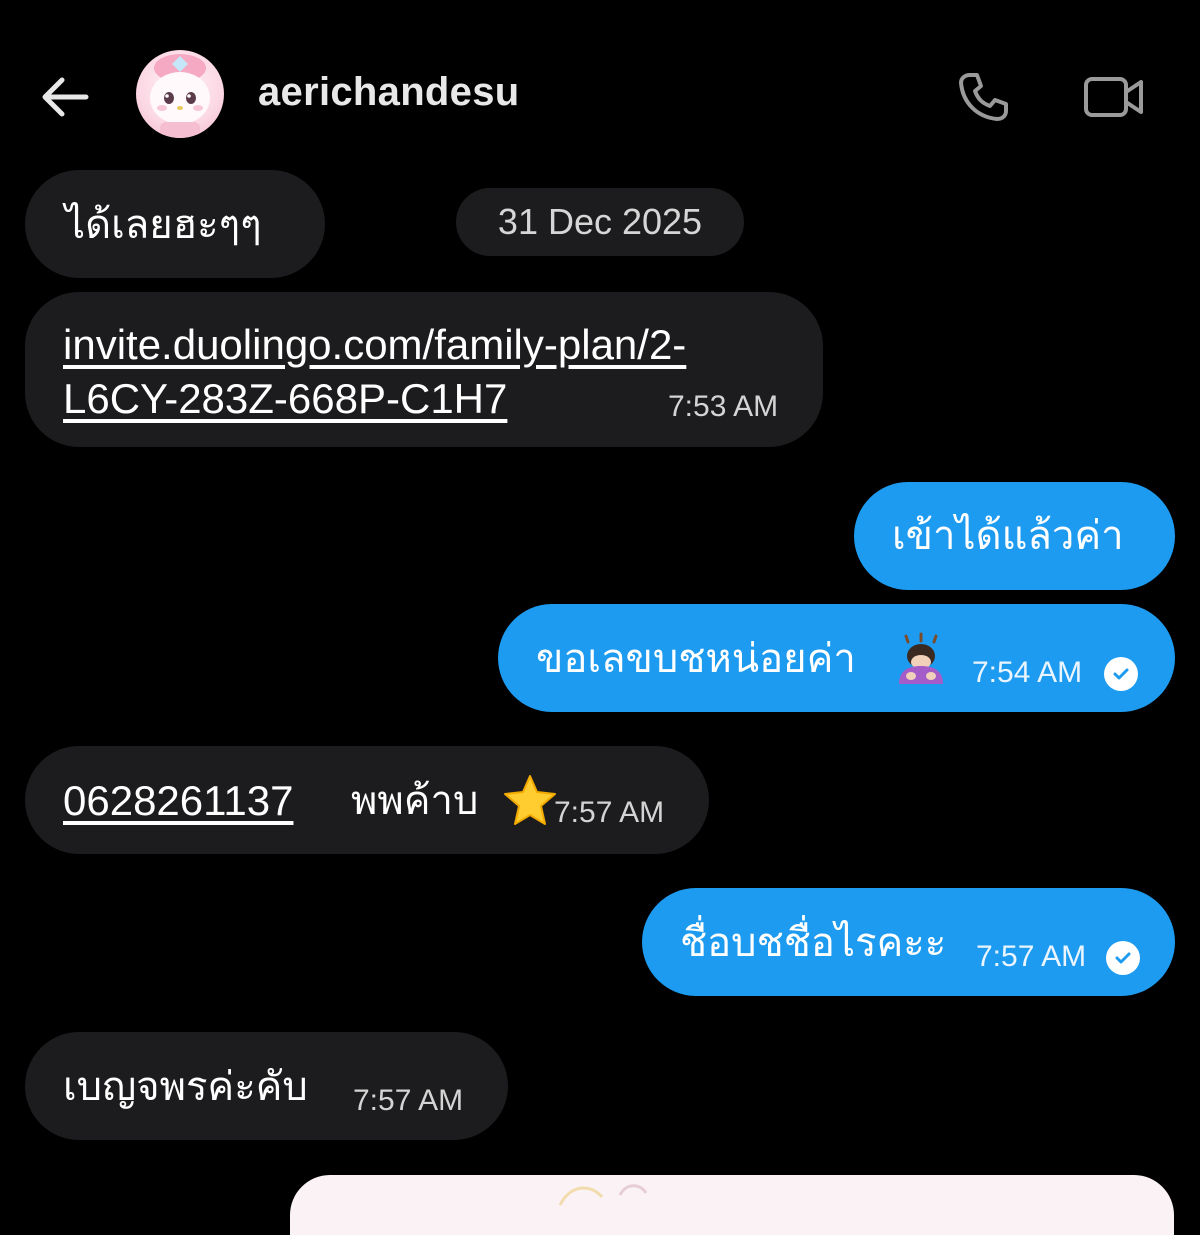  I want to click on incoming-message: เบญจพรค่ะคับ 7:57 AM, so click(266, 1086).